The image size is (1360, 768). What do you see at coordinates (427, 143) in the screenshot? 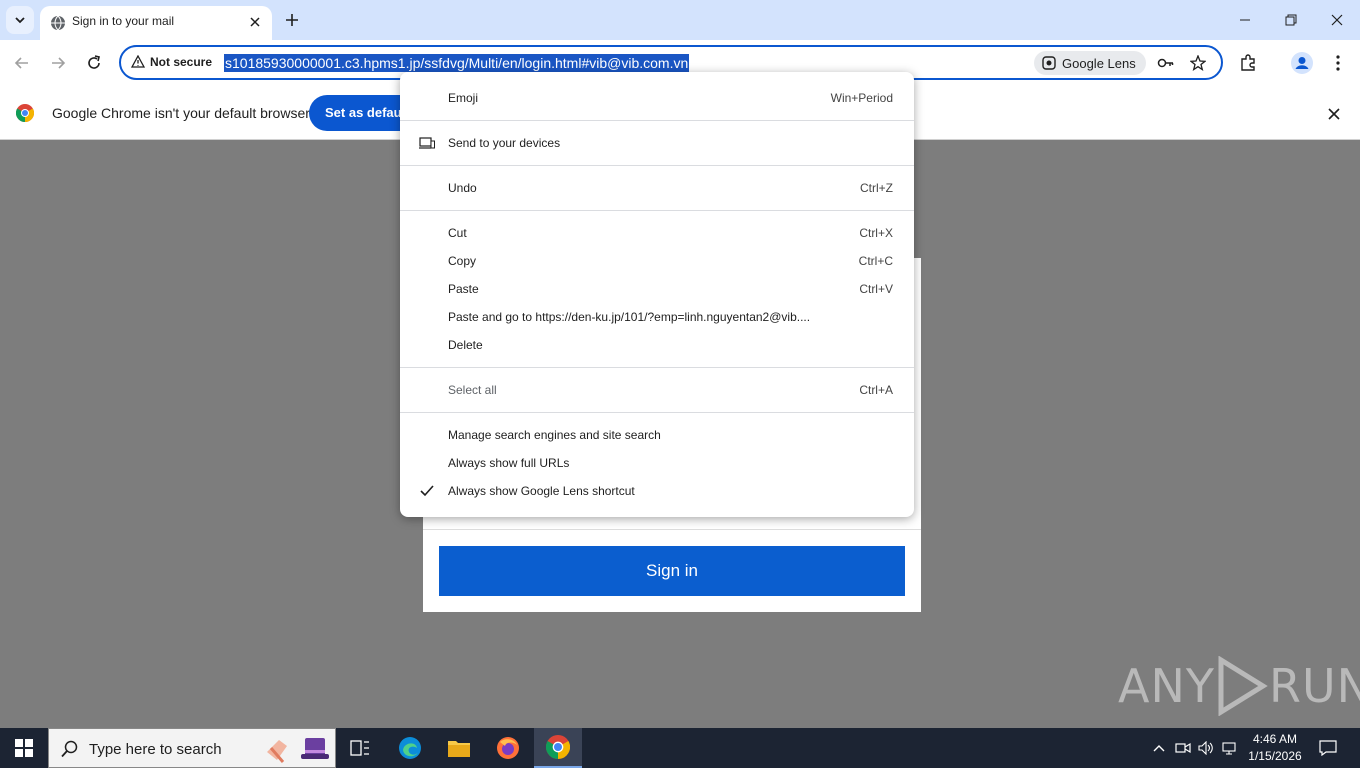
I see `devices-icon` at bounding box center [427, 143].